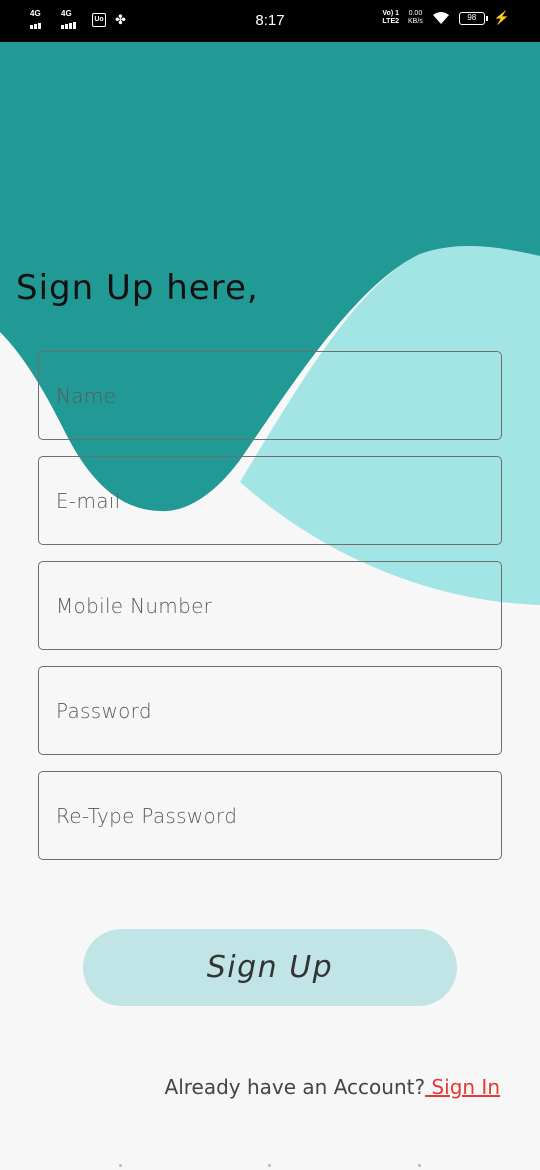 The width and height of the screenshot is (540, 1170). What do you see at coordinates (391, 21) in the screenshot?
I see `lte-label: LTE2` at bounding box center [391, 21].